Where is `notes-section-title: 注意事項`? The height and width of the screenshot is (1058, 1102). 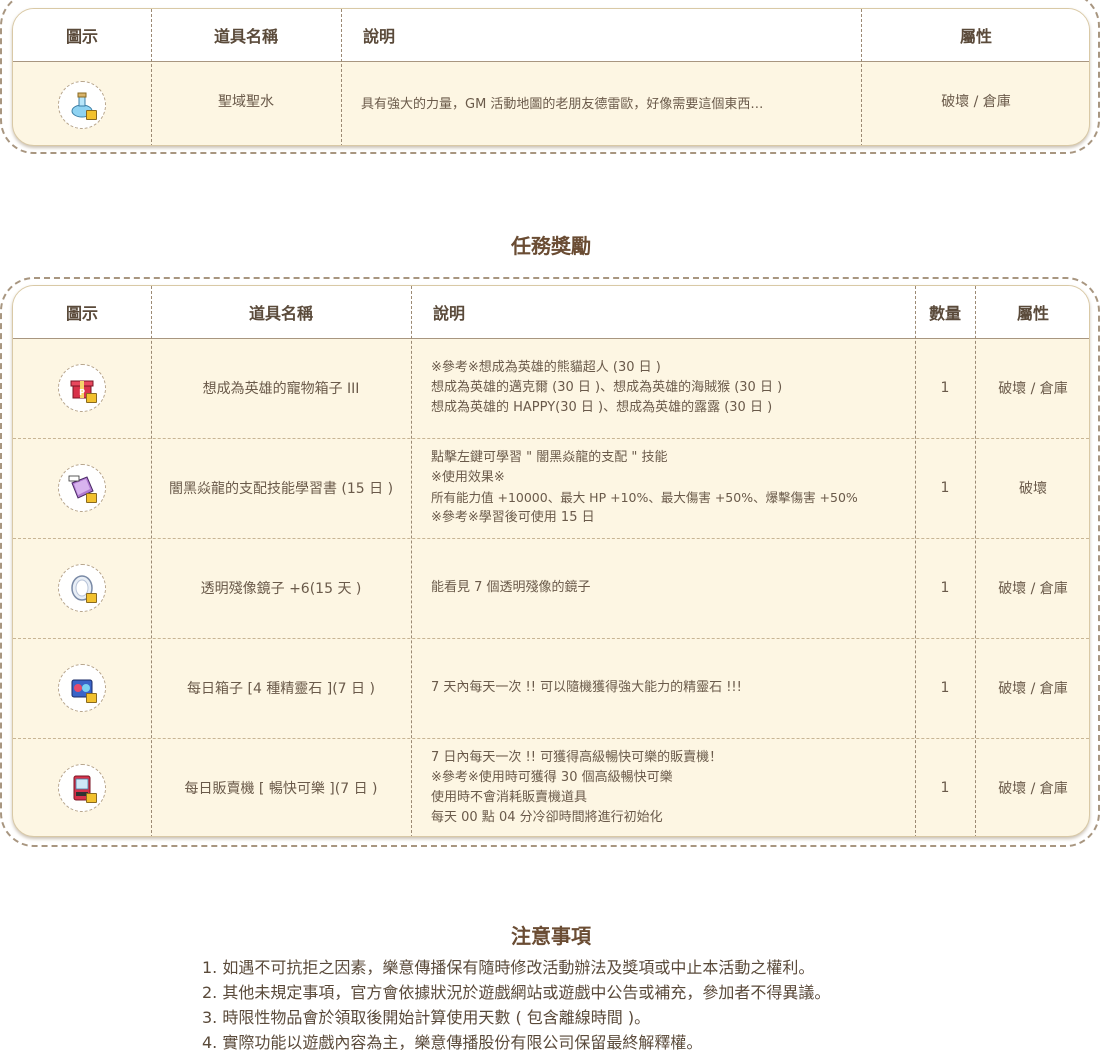
notes-section-title: 注意事項 is located at coordinates (551, 936).